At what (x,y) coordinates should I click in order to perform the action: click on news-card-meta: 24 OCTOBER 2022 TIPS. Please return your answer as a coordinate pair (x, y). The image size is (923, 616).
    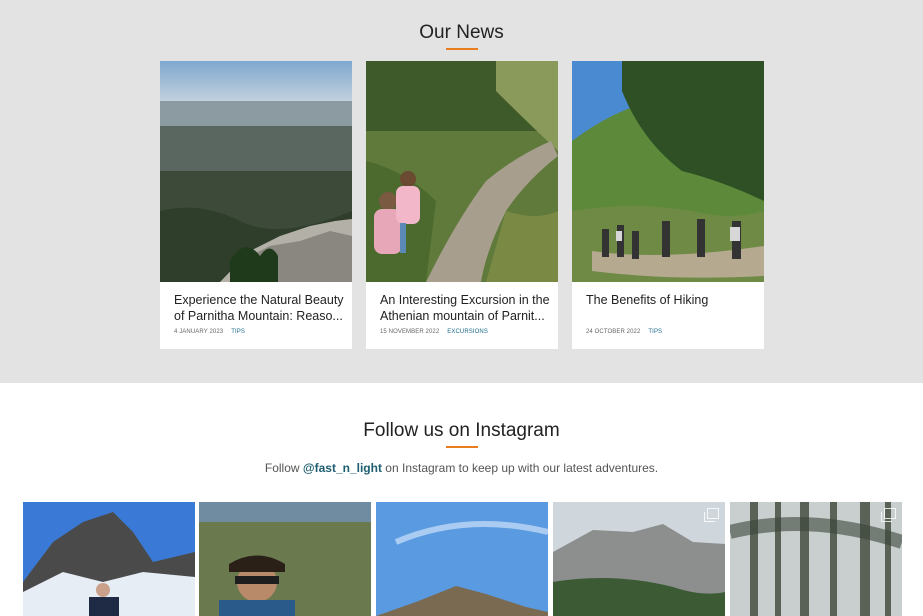
    Looking at the image, I should click on (624, 332).